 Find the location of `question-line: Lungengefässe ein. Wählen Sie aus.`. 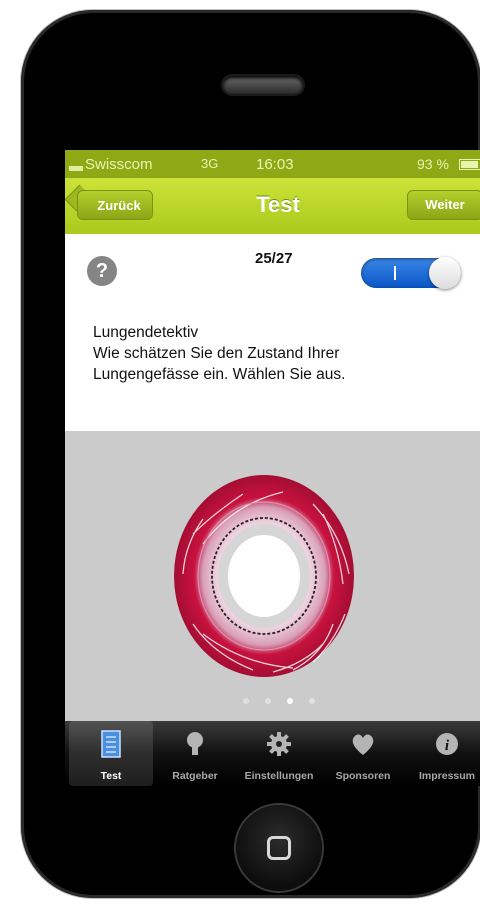

question-line: Lungengefässe ein. Wählen Sie aus. is located at coordinates (219, 374).